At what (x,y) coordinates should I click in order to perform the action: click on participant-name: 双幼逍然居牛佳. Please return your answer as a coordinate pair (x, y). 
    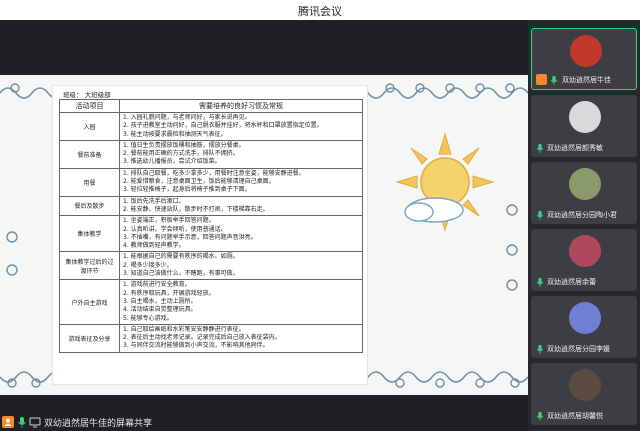
    Looking at the image, I should click on (586, 80).